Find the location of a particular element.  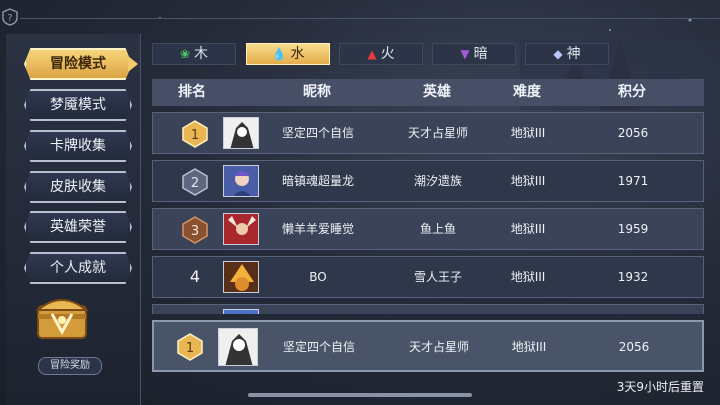

adventure-reward-label: 冒险奖励 is located at coordinates (70, 366).